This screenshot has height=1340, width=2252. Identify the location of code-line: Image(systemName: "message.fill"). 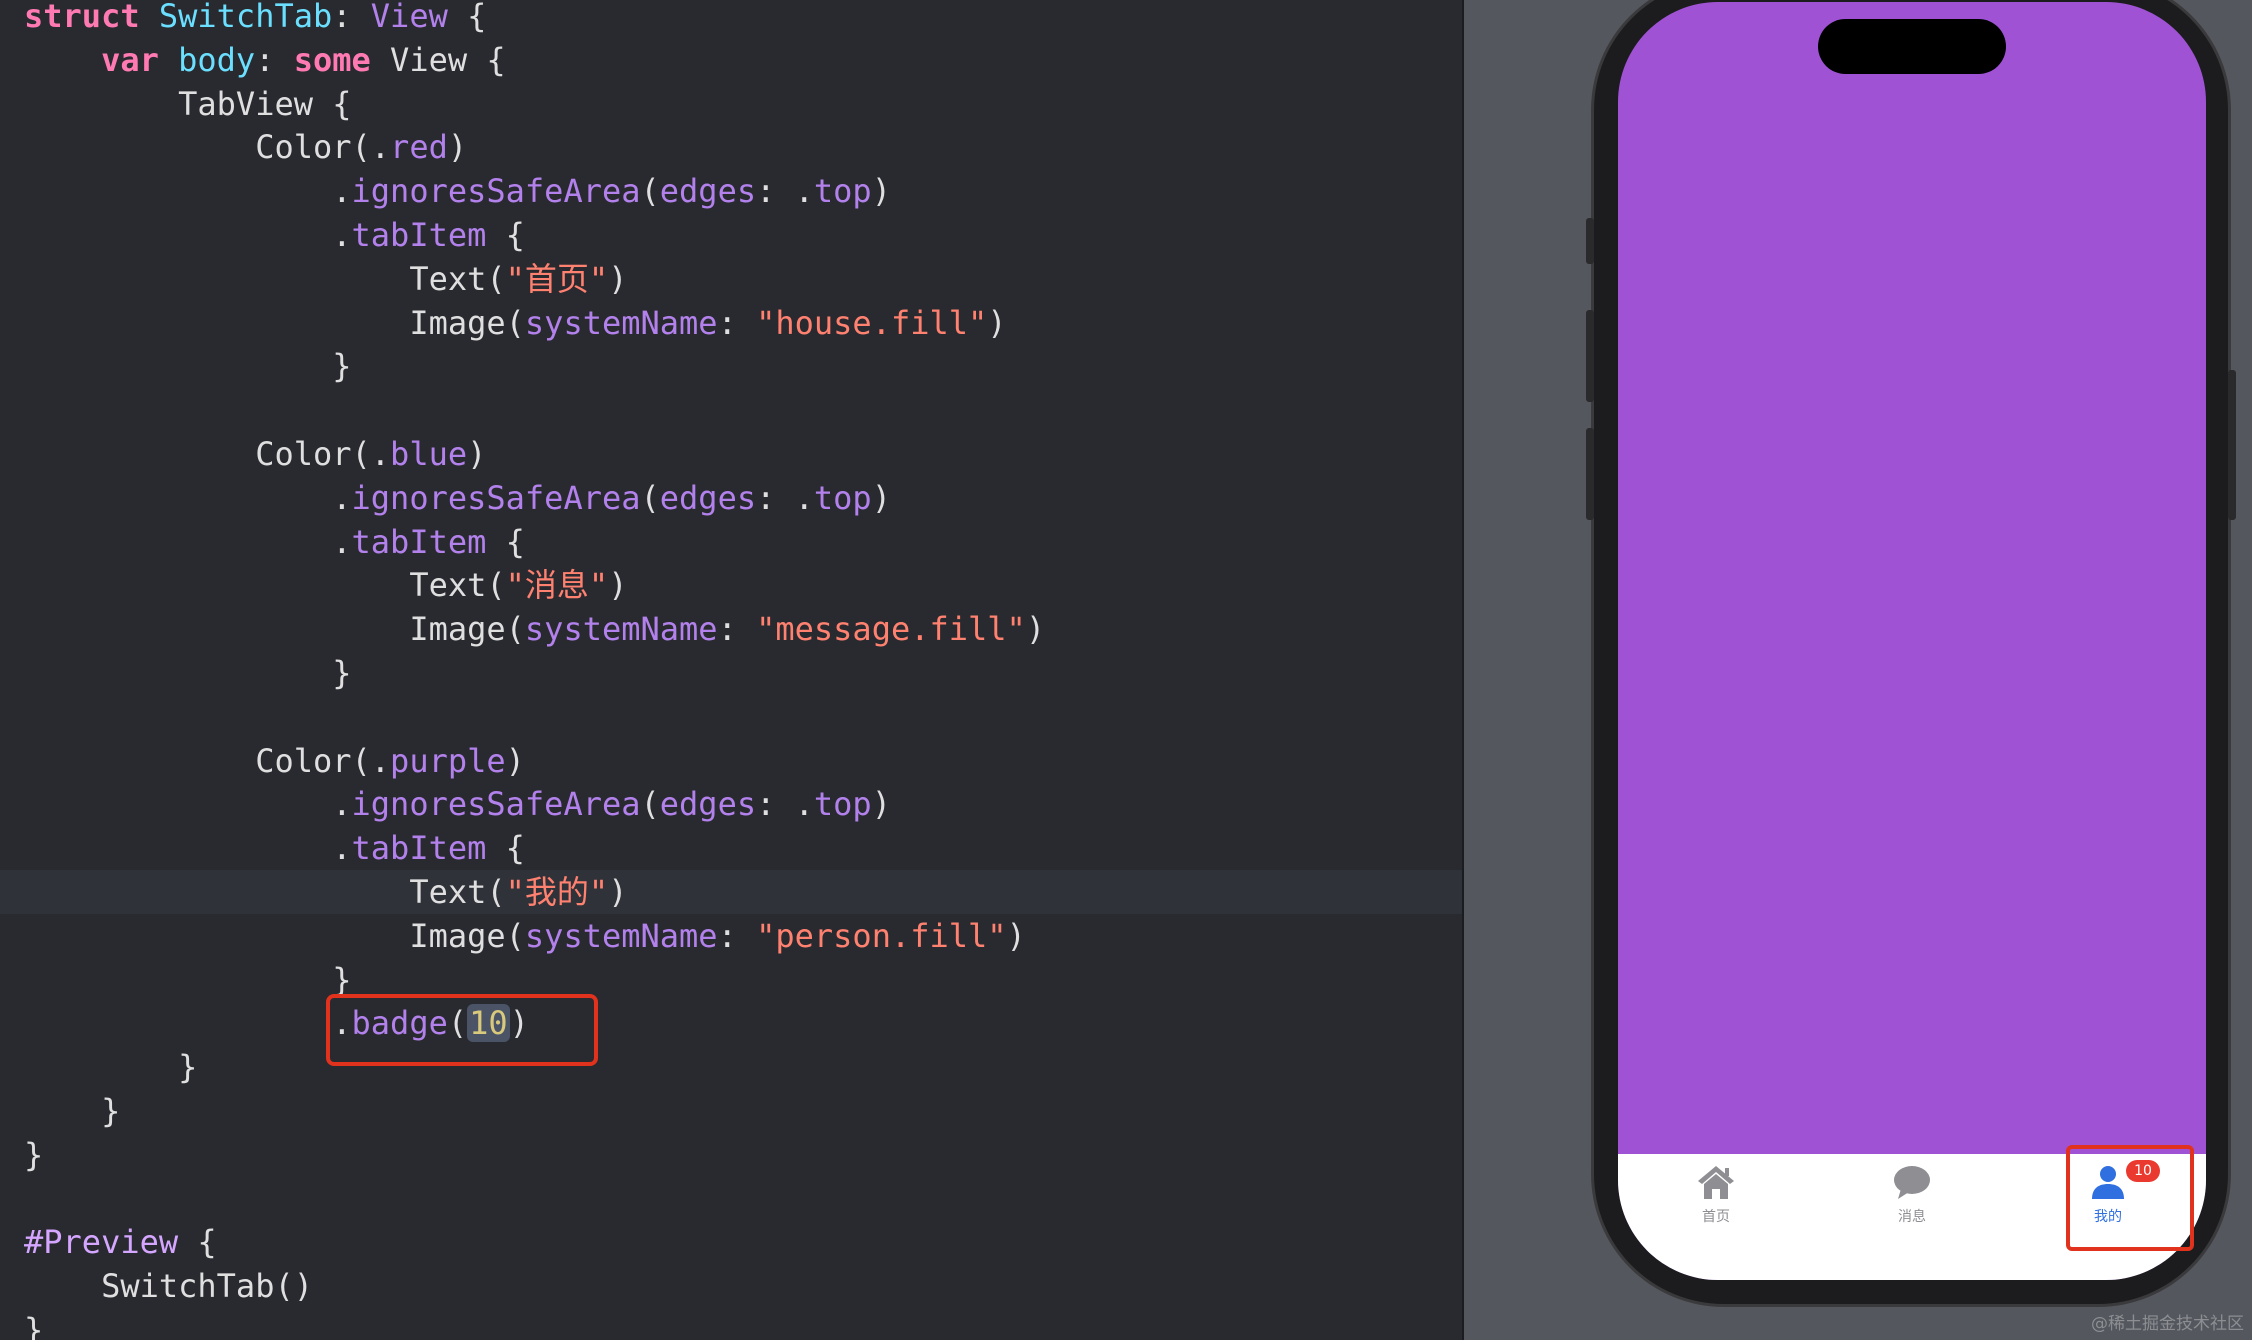
(743, 629).